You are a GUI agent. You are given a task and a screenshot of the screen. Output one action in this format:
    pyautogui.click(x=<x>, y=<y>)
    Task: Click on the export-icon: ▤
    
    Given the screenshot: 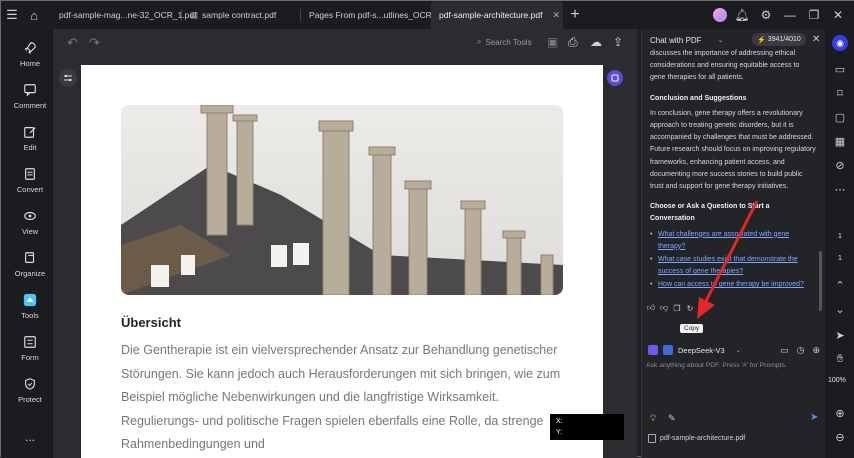 What is the action you would take?
    pyautogui.click(x=703, y=308)
    